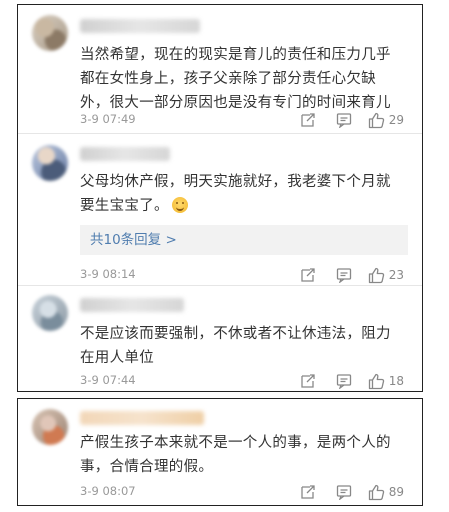  Describe the element at coordinates (108, 380) in the screenshot. I see `timestamp: 3-9 07:44` at that location.